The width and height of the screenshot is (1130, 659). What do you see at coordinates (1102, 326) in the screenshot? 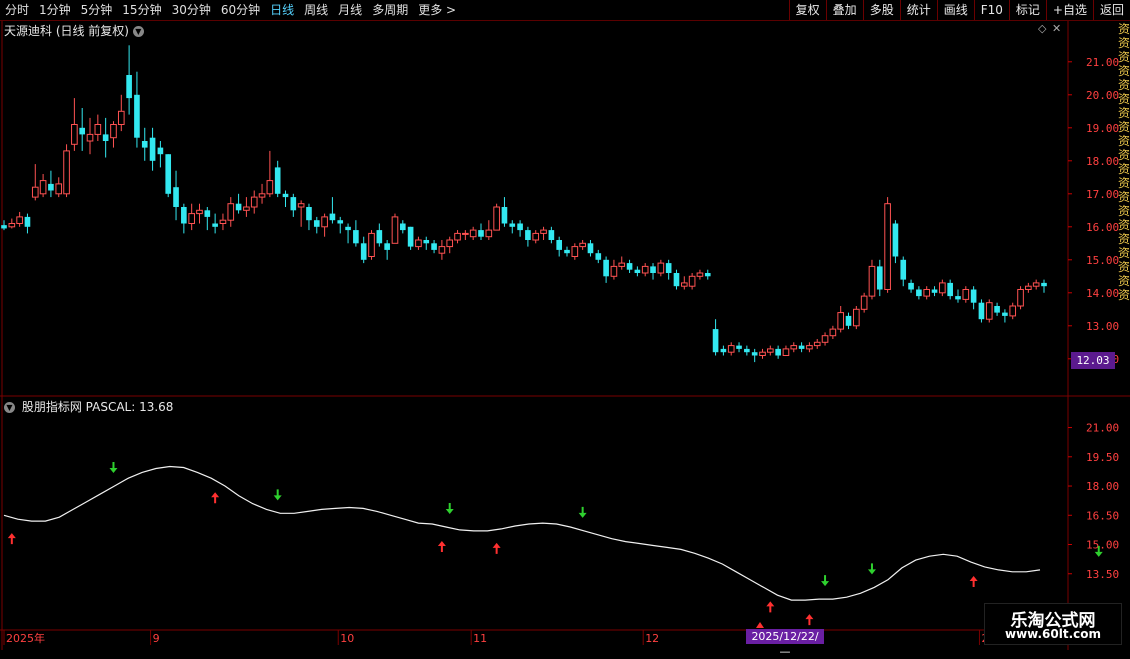
I see `y-tick-label: 13.00` at bounding box center [1102, 326].